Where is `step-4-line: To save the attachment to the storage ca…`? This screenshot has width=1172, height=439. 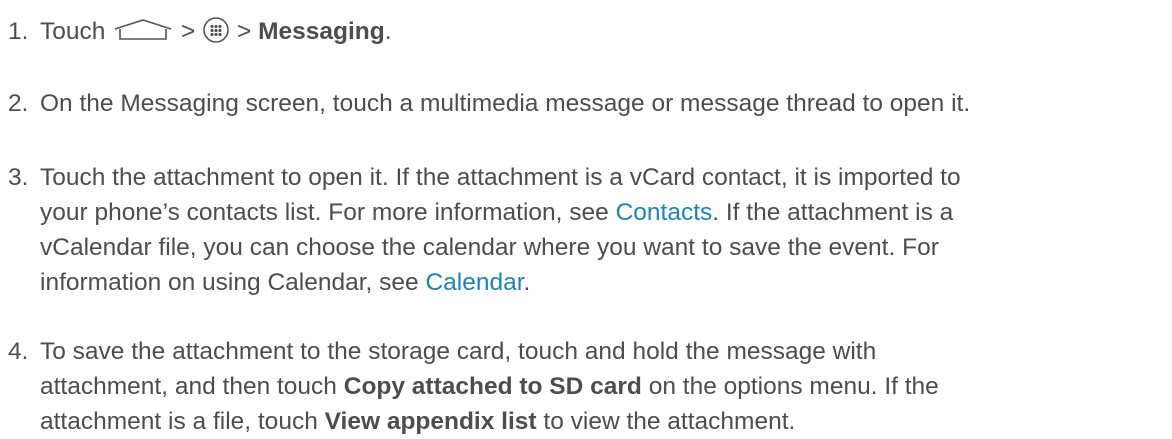
step-4-line: To save the attachment to the storage ca… is located at coordinates (458, 351).